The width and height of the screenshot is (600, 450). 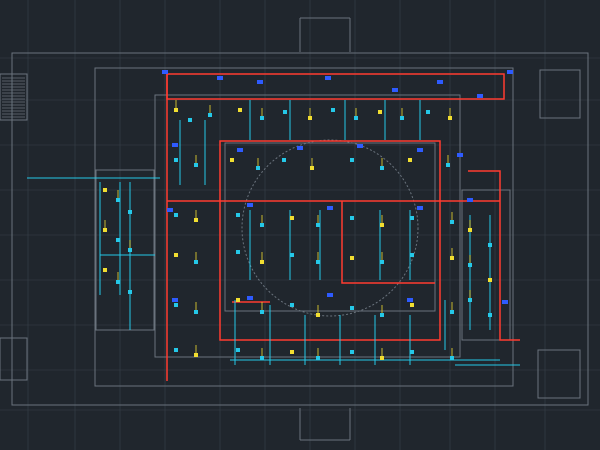 What do you see at coordinates (13, 97) in the screenshot?
I see `left-stair` at bounding box center [13, 97].